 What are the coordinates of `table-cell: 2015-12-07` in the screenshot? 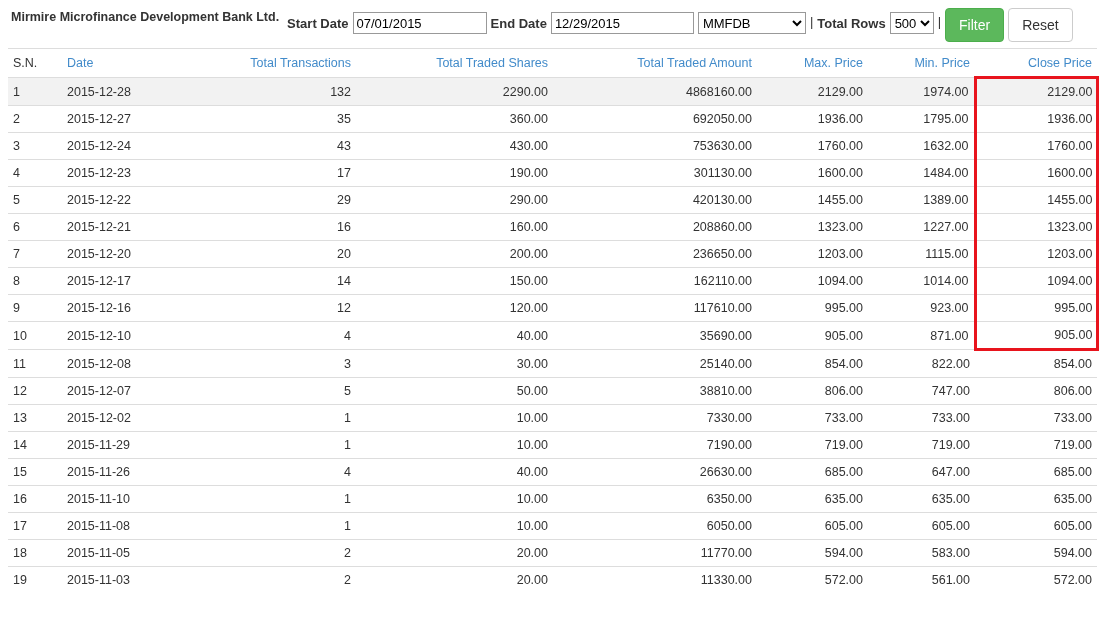 It's located at (131, 391).